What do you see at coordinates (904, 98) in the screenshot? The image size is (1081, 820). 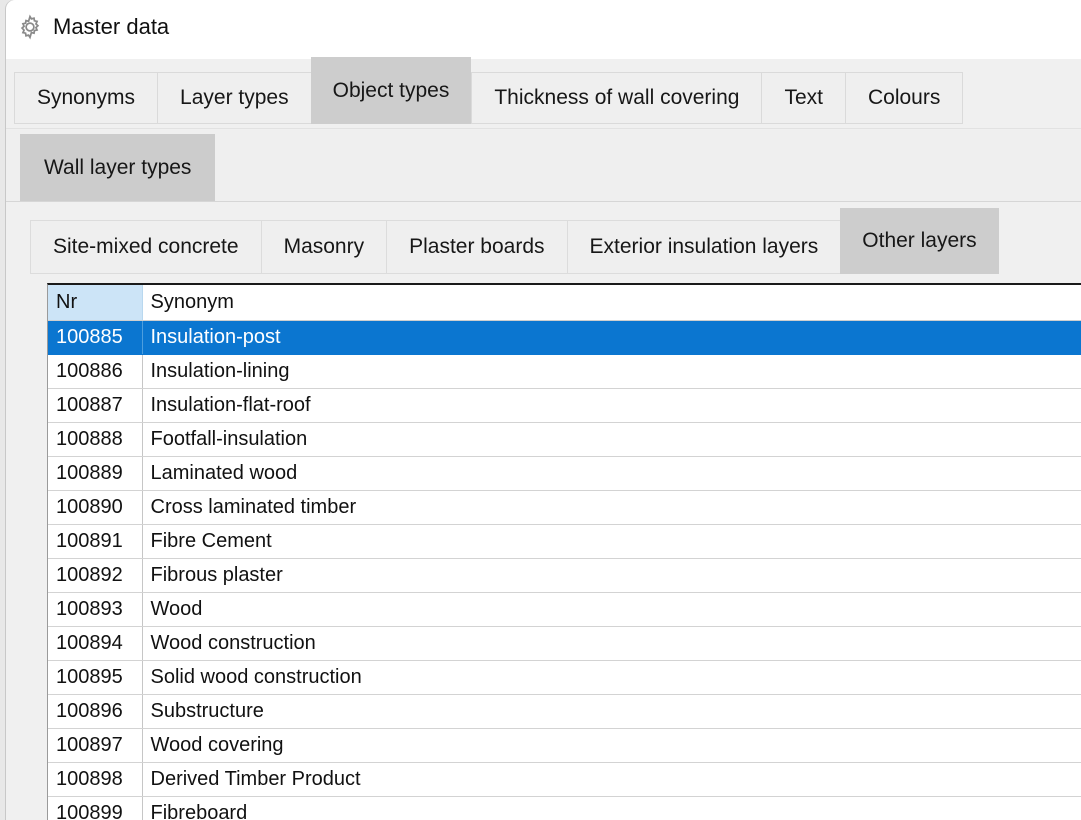 I see `tab-colours: Colours` at bounding box center [904, 98].